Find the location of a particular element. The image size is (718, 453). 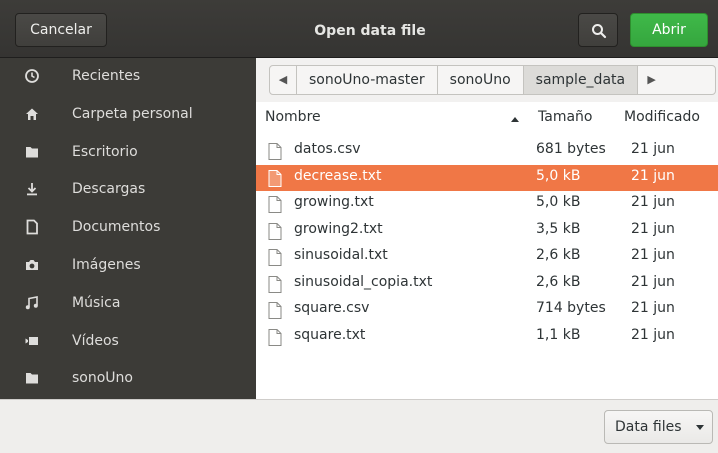

path-back-button: ◀ is located at coordinates (283, 80).